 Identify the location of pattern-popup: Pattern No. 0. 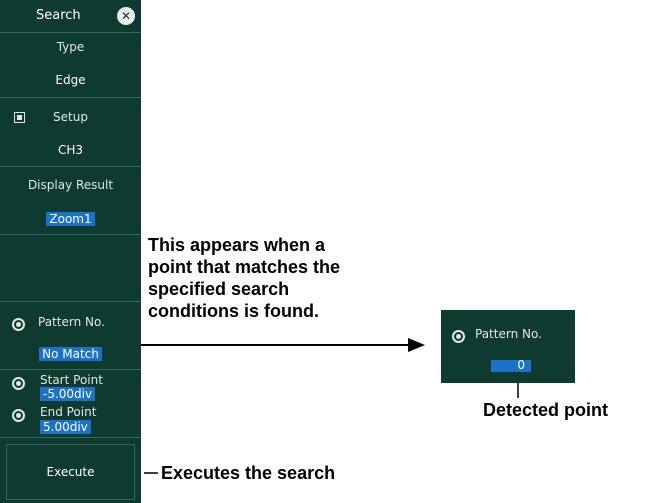
(508, 346).